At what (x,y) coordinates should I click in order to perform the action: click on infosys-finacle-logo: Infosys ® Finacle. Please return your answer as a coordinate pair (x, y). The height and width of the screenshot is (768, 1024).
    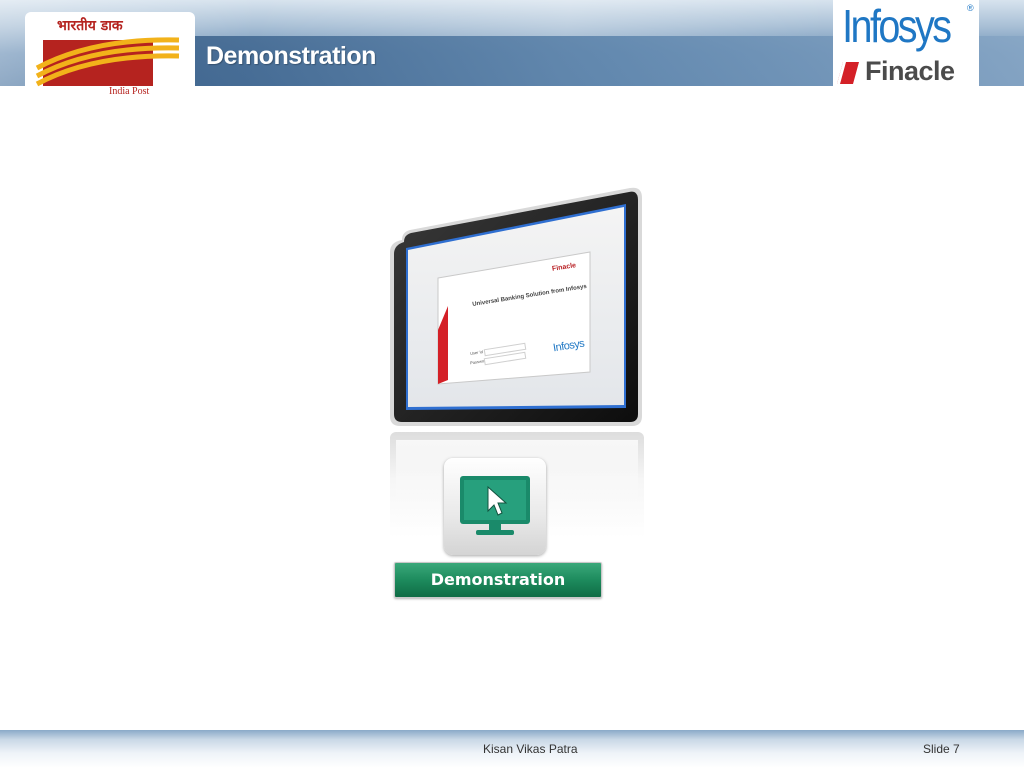
    Looking at the image, I should click on (906, 43).